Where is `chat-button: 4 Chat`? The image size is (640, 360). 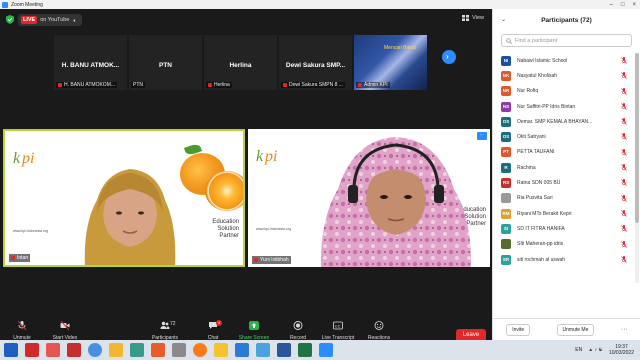
chat-button: 4 Chat is located at coordinates (213, 330).